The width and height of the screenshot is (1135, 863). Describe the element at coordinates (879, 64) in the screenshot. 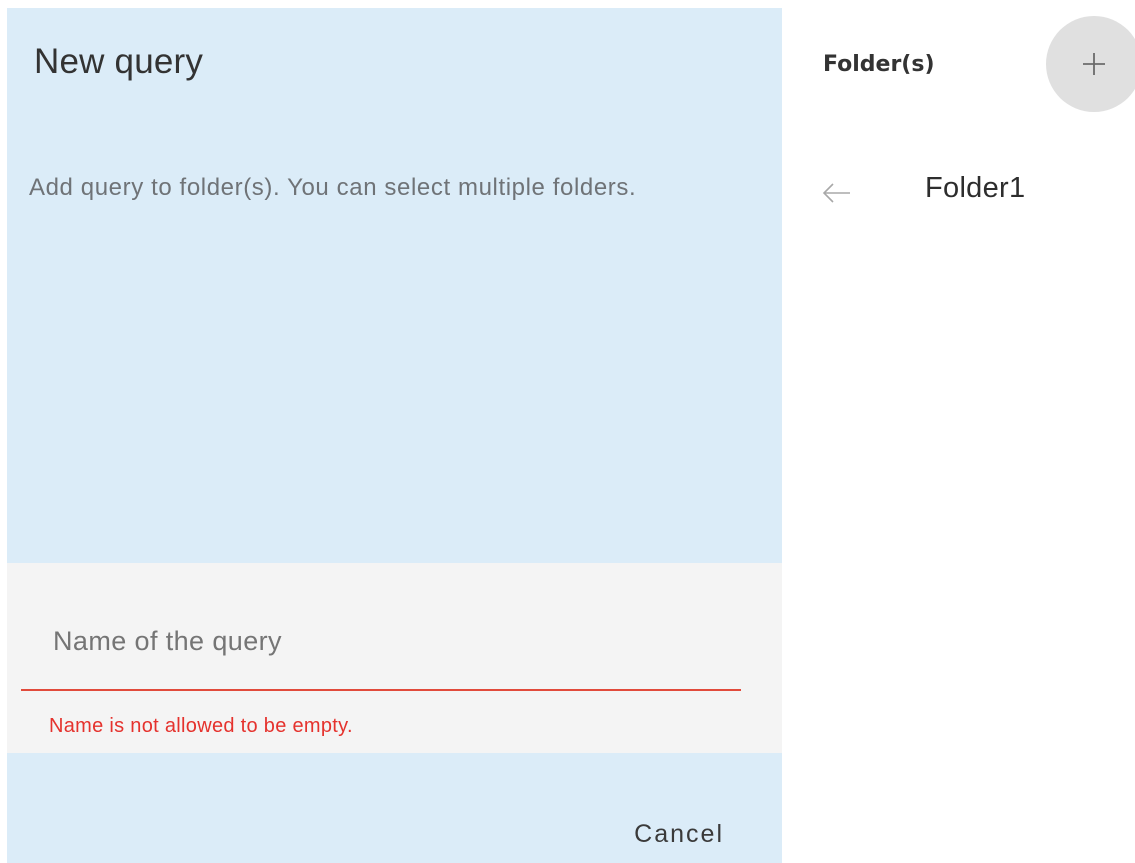

I see `folders-header: Folder(s)` at that location.